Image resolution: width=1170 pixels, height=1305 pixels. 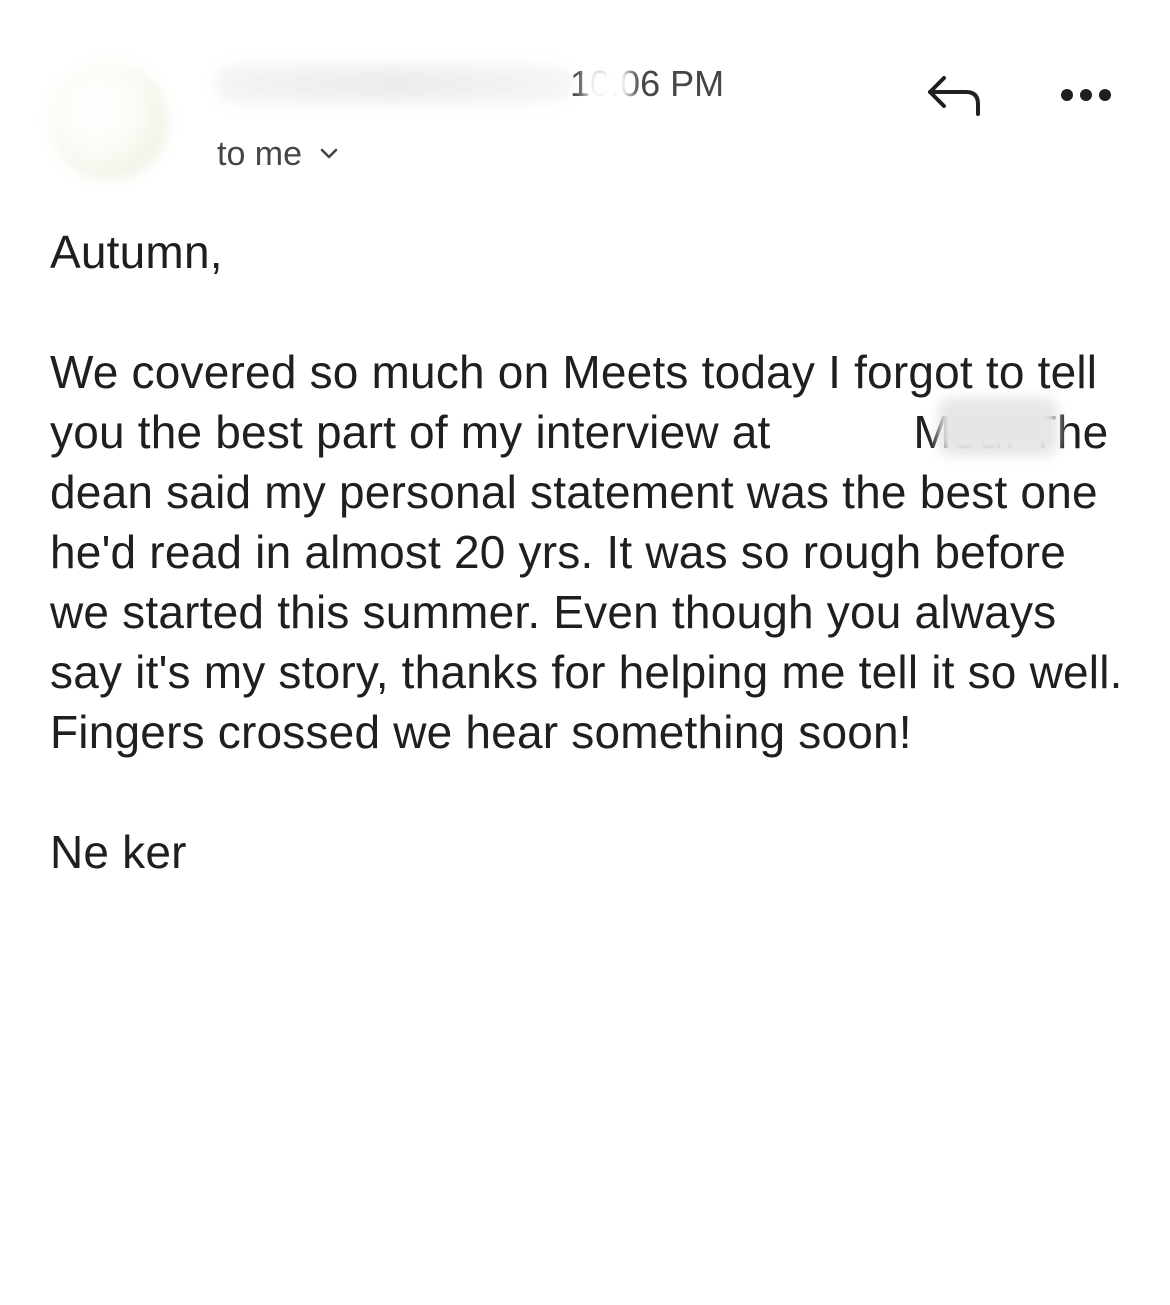 I want to click on more-horizontal-icon, so click(x=1086, y=95).